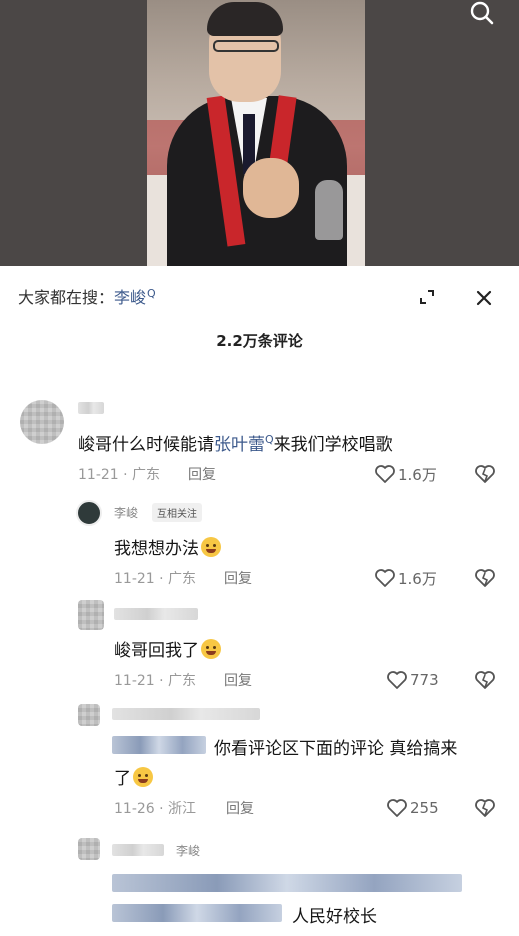 Image resolution: width=519 pixels, height=936 pixels. What do you see at coordinates (177, 512) in the screenshot?
I see `mutual-follow-badge: 互相关注` at bounding box center [177, 512].